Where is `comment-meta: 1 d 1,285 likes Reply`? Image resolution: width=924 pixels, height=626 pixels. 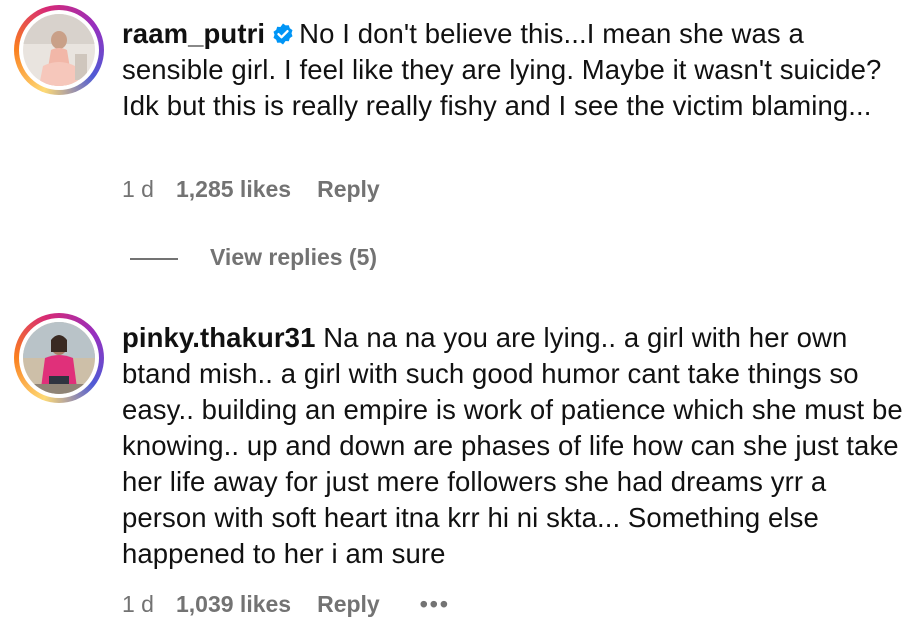 comment-meta: 1 d 1,285 likes Reply is located at coordinates (251, 189).